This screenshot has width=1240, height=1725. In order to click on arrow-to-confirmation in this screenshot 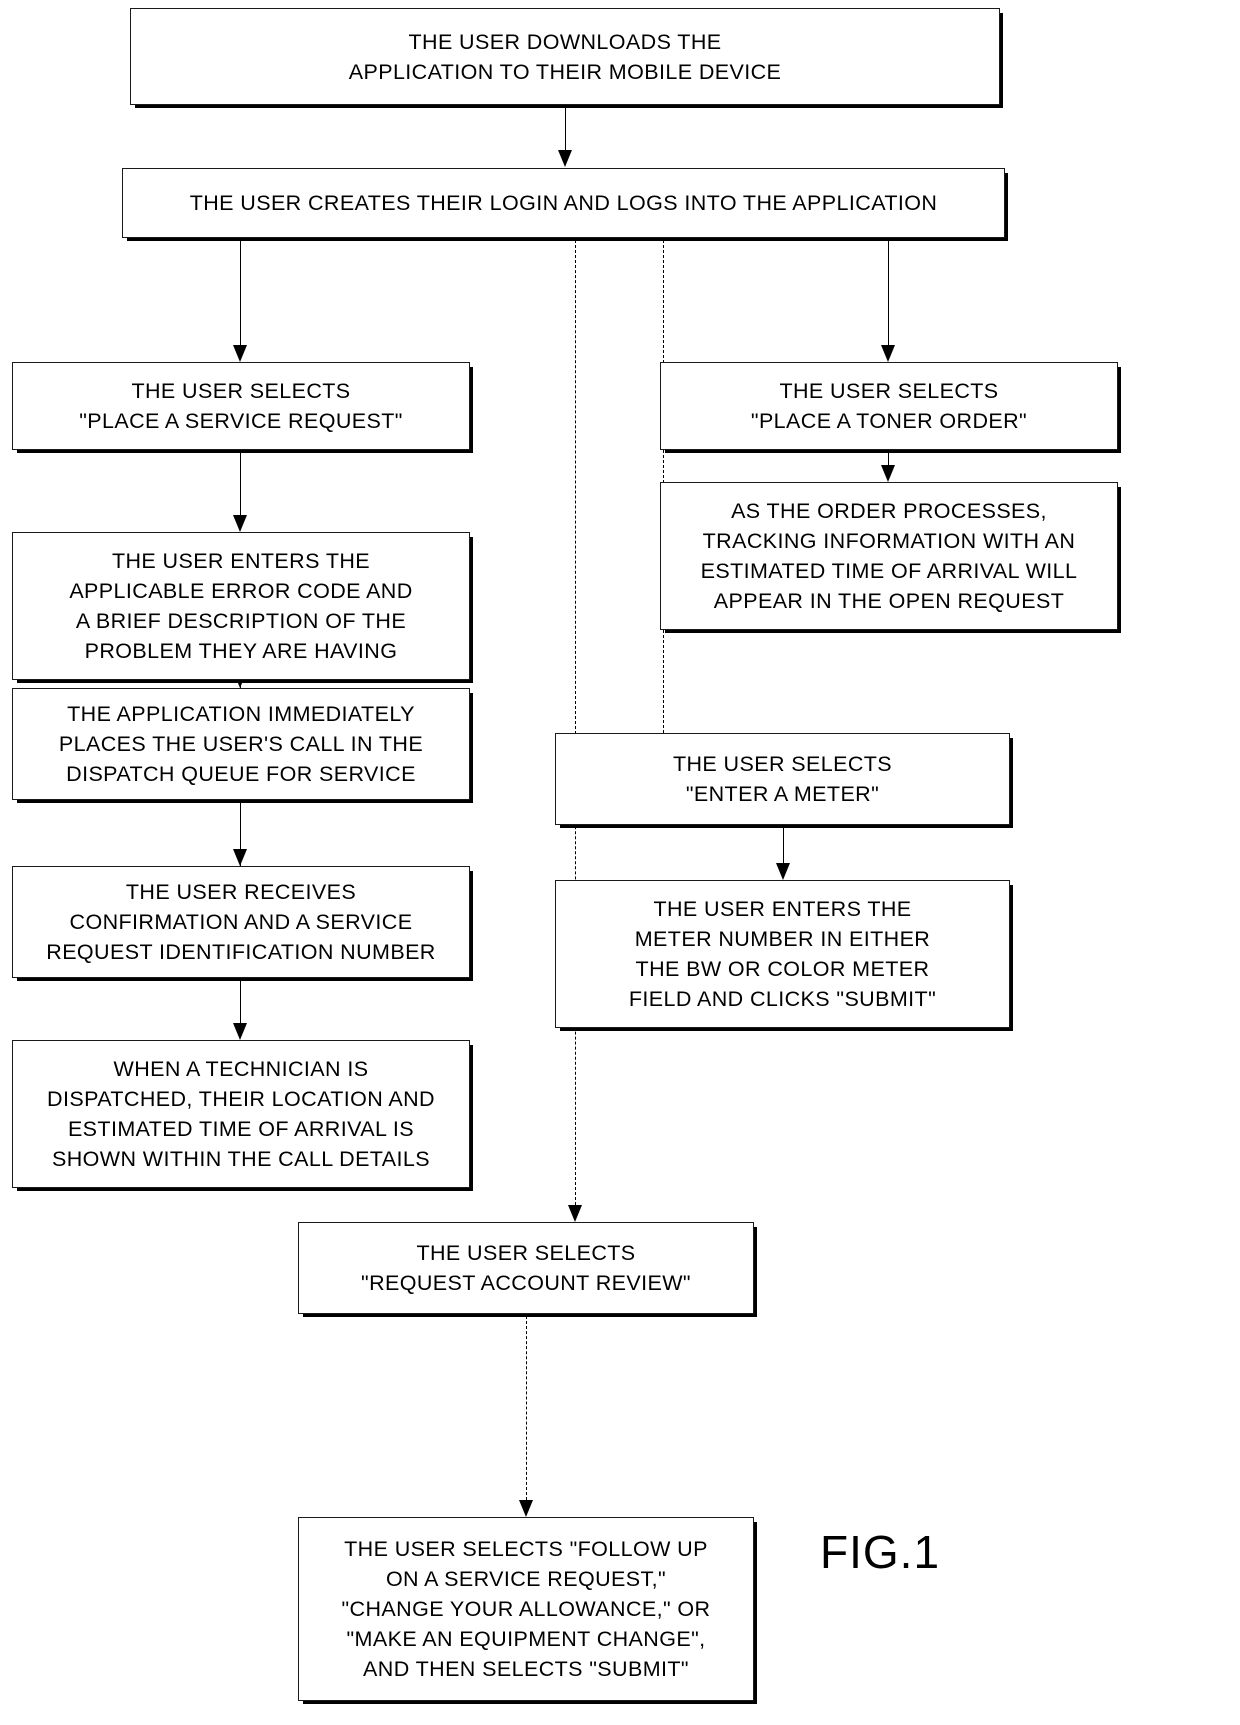, I will do `click(240, 857)`.